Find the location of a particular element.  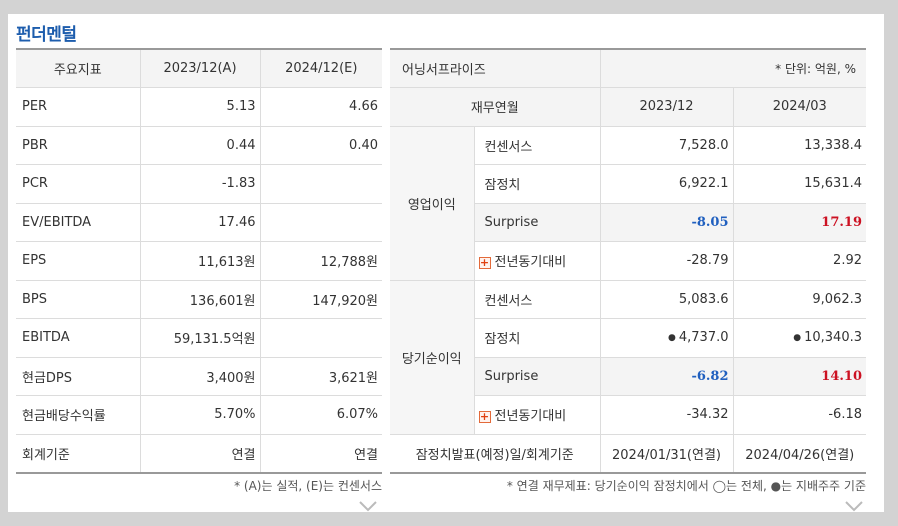

value-cell: ● 10,340.3 is located at coordinates (799, 338).